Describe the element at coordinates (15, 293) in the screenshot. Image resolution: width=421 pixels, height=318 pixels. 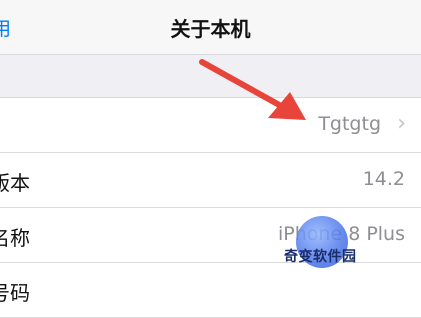
I see `row-label: 号码` at that location.